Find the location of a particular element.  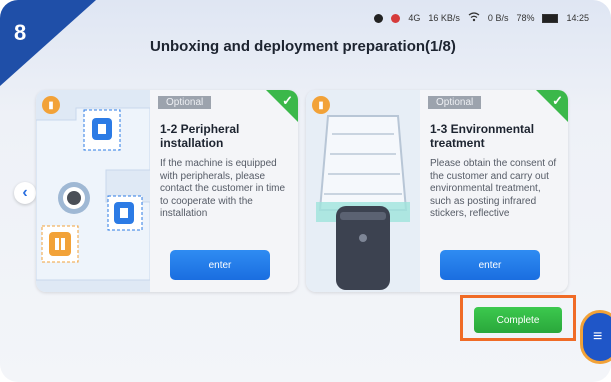

page-title: Unboxing and deployment preparation(1/8) is located at coordinates (303, 46).